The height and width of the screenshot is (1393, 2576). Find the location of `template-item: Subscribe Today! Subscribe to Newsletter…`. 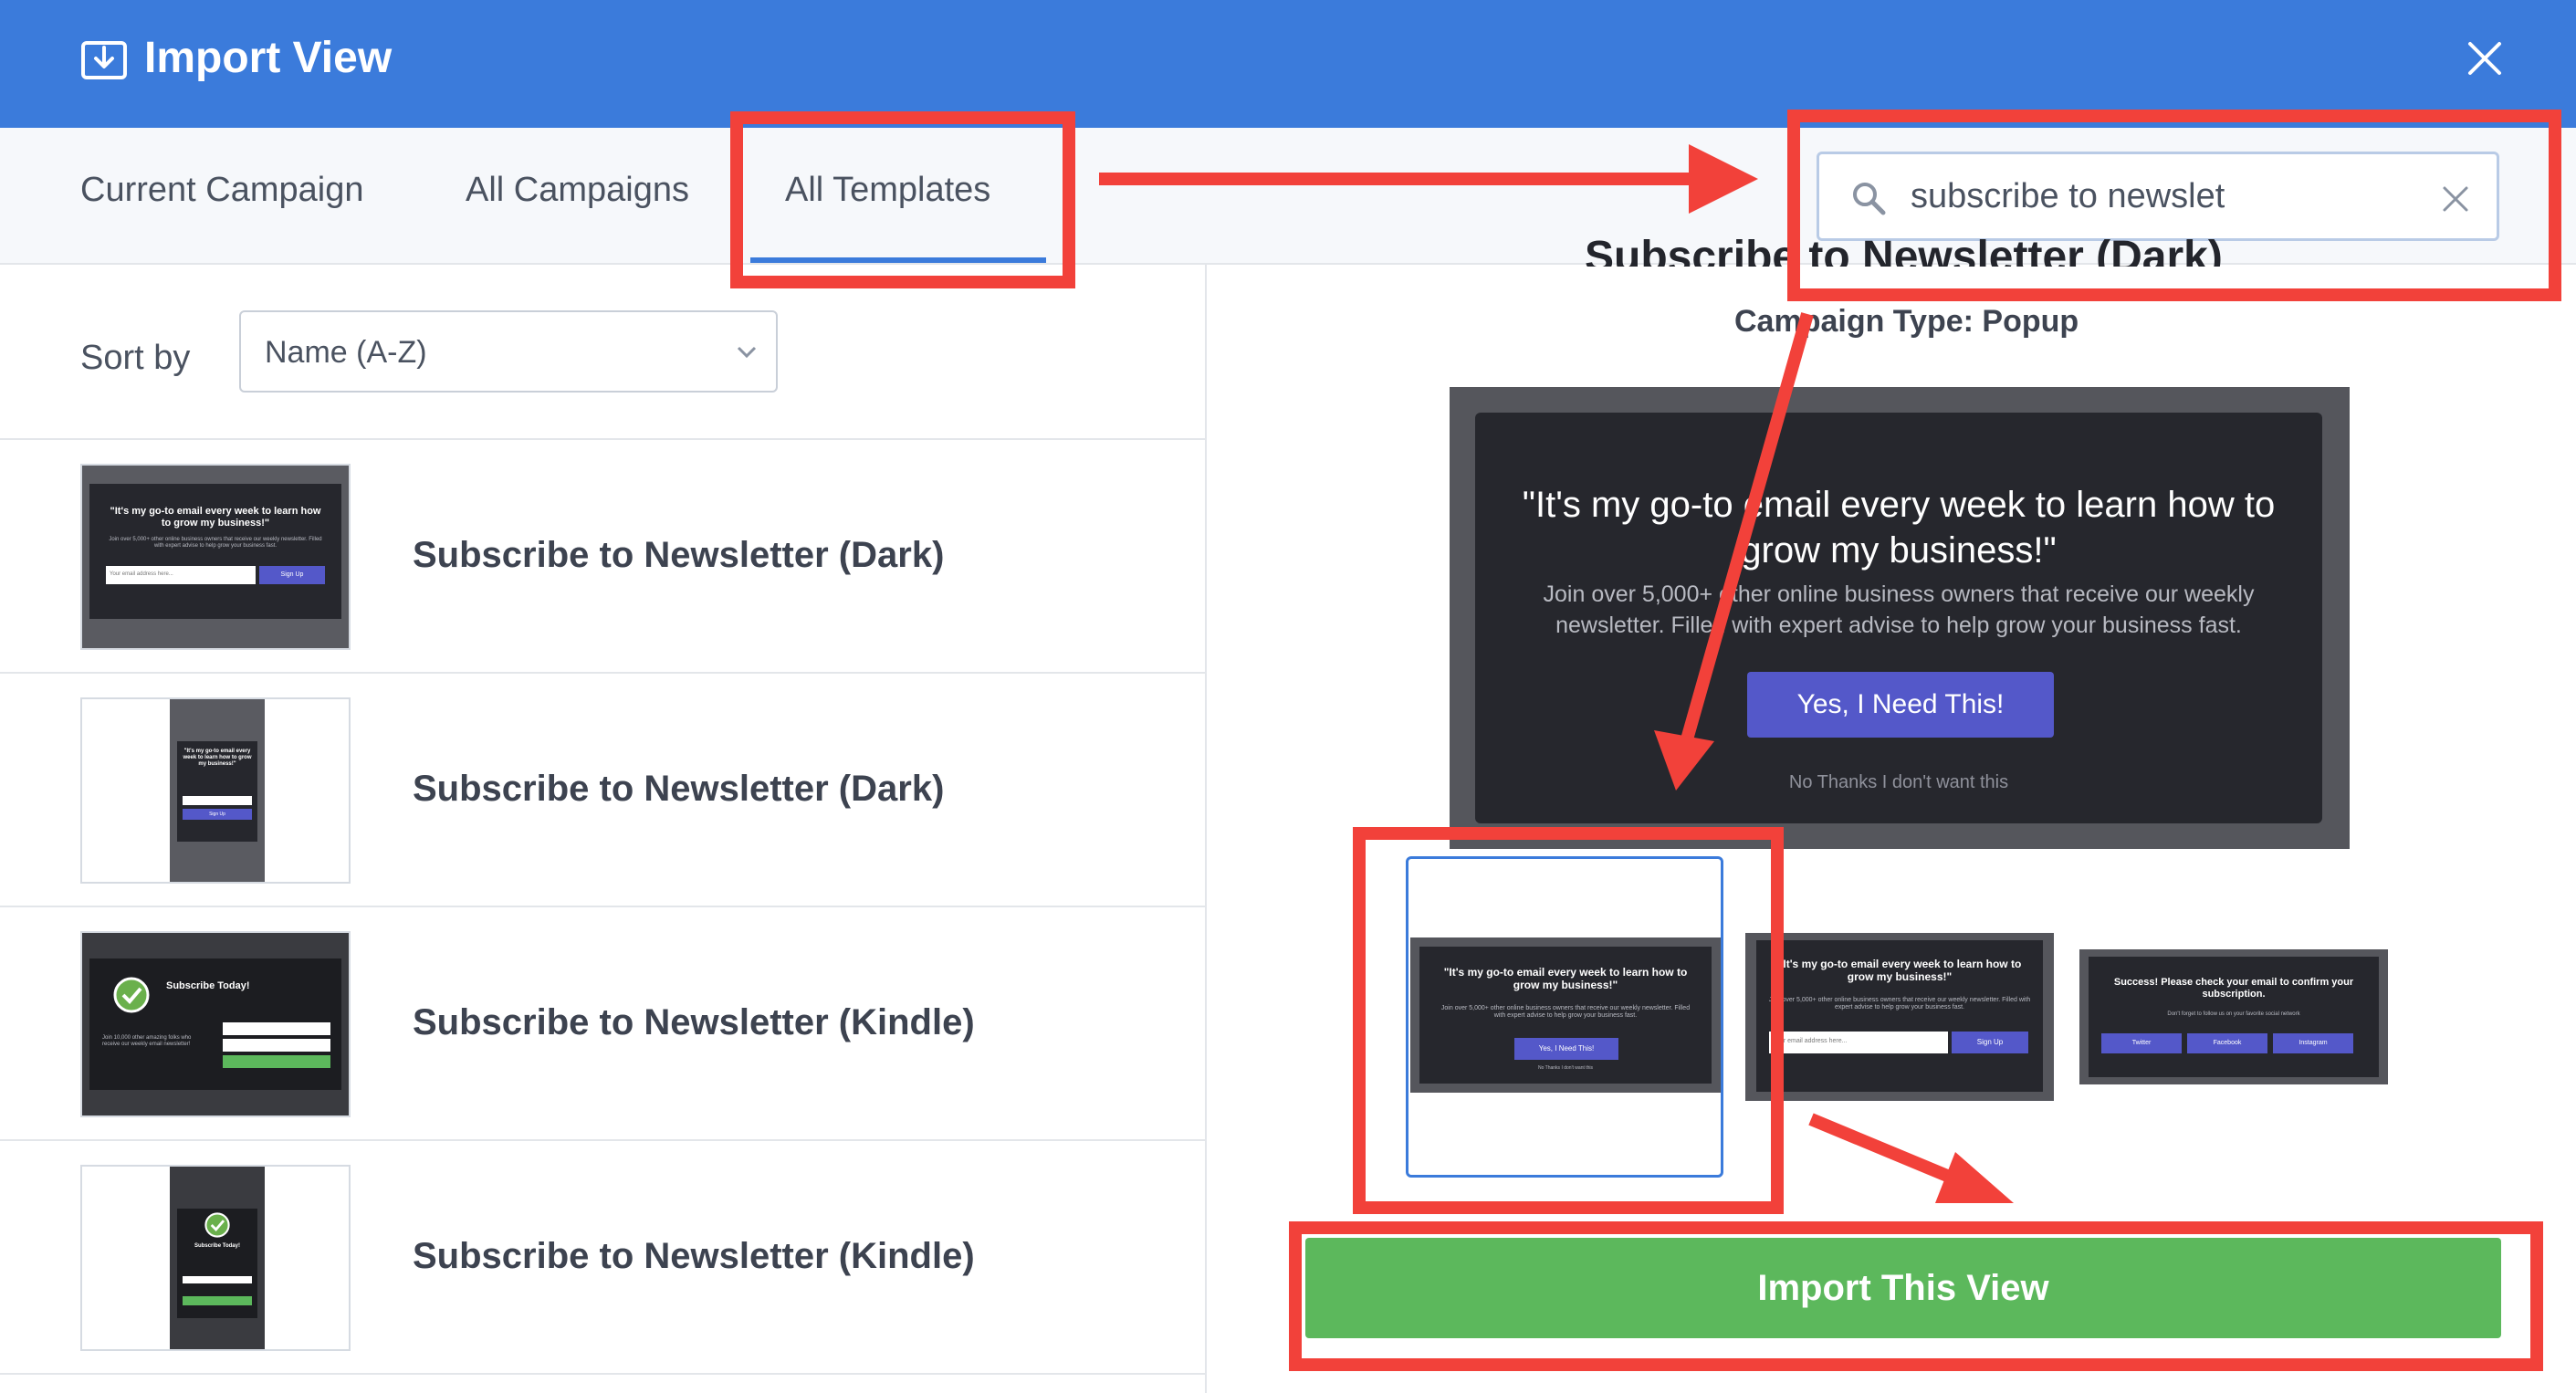

template-item: Subscribe Today! Subscribe to Newsletter… is located at coordinates (604, 1258).